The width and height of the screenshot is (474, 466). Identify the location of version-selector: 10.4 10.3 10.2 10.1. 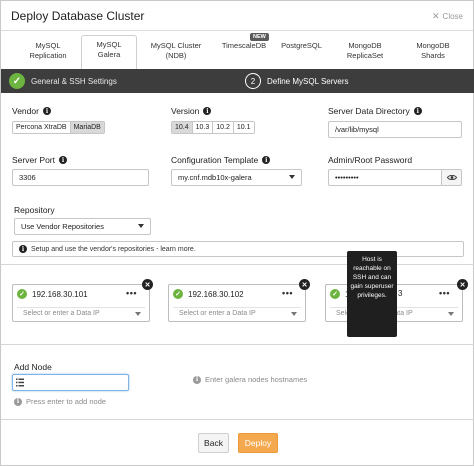
(213, 127).